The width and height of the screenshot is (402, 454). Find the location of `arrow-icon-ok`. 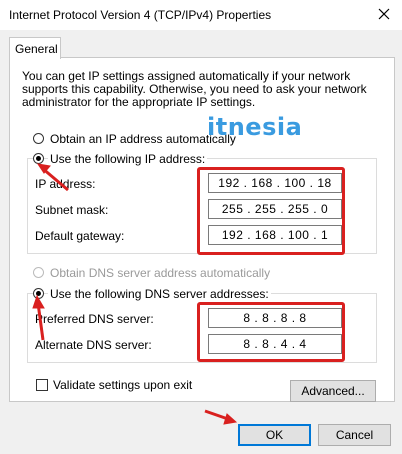

arrow-icon-ok is located at coordinates (221, 417).